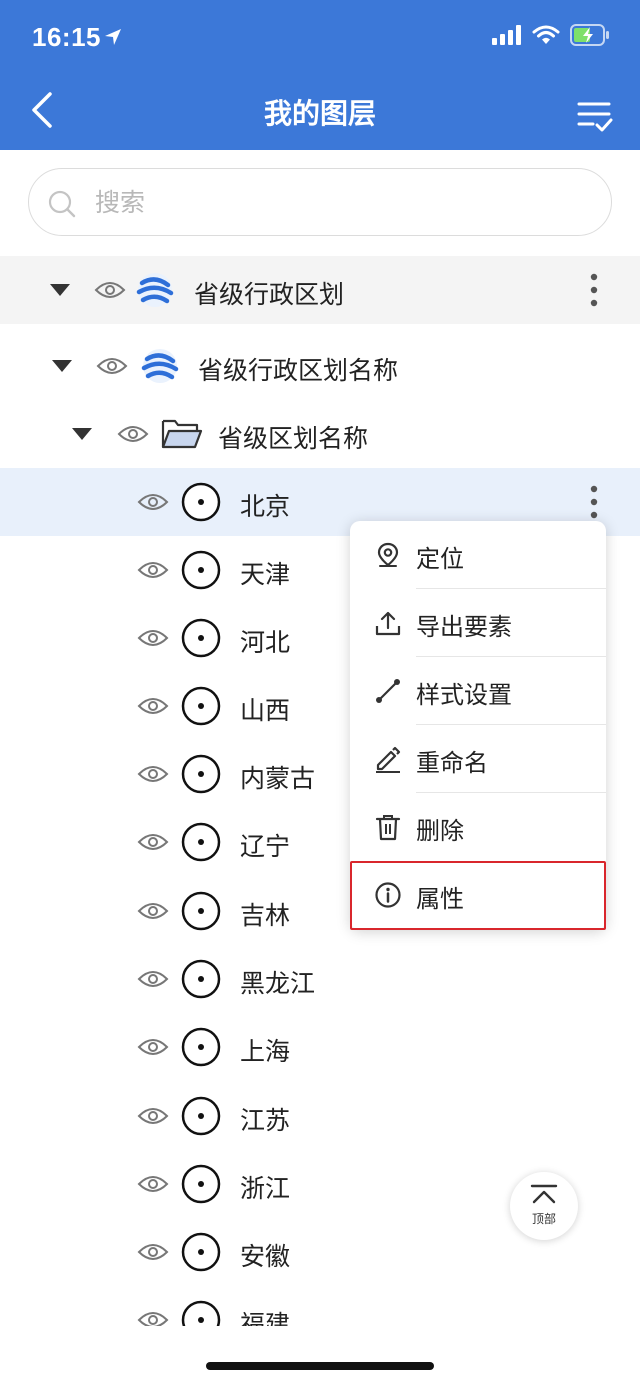 Image resolution: width=640 pixels, height=1386 pixels. Describe the element at coordinates (478, 827) in the screenshot. I see `menu-item-delete: 删除` at that location.